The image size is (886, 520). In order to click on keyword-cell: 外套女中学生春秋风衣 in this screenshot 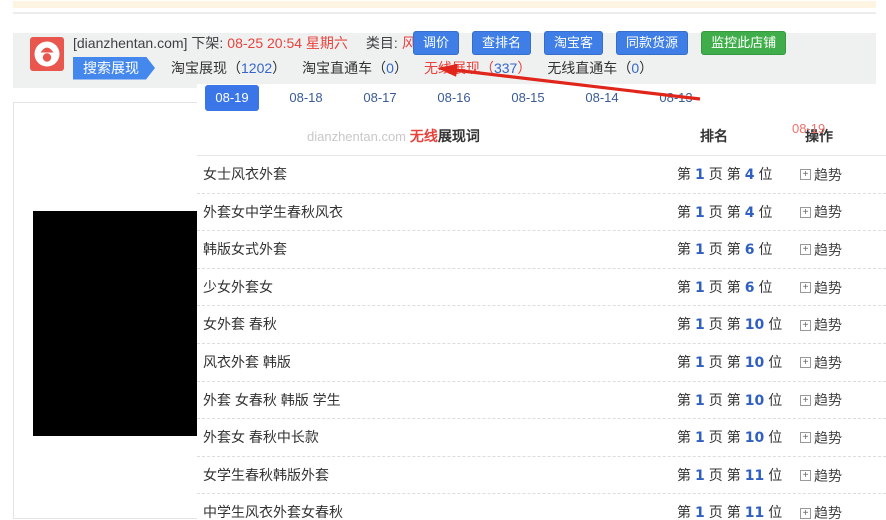, I will do `click(273, 213)`.